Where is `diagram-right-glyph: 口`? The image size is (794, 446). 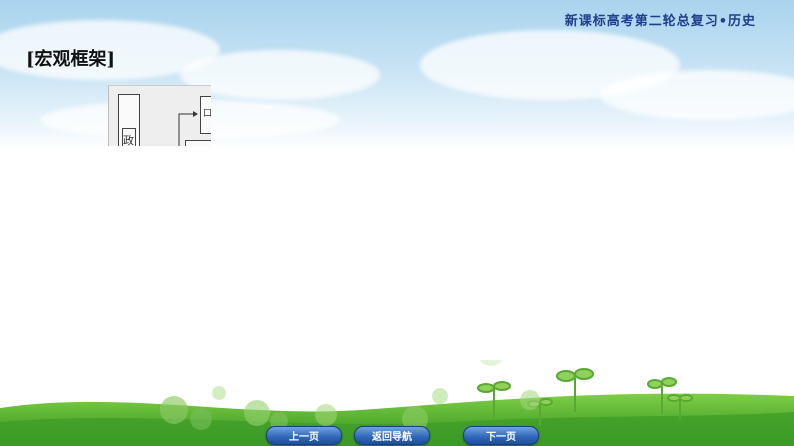
diagram-right-glyph: 口 is located at coordinates (207, 112).